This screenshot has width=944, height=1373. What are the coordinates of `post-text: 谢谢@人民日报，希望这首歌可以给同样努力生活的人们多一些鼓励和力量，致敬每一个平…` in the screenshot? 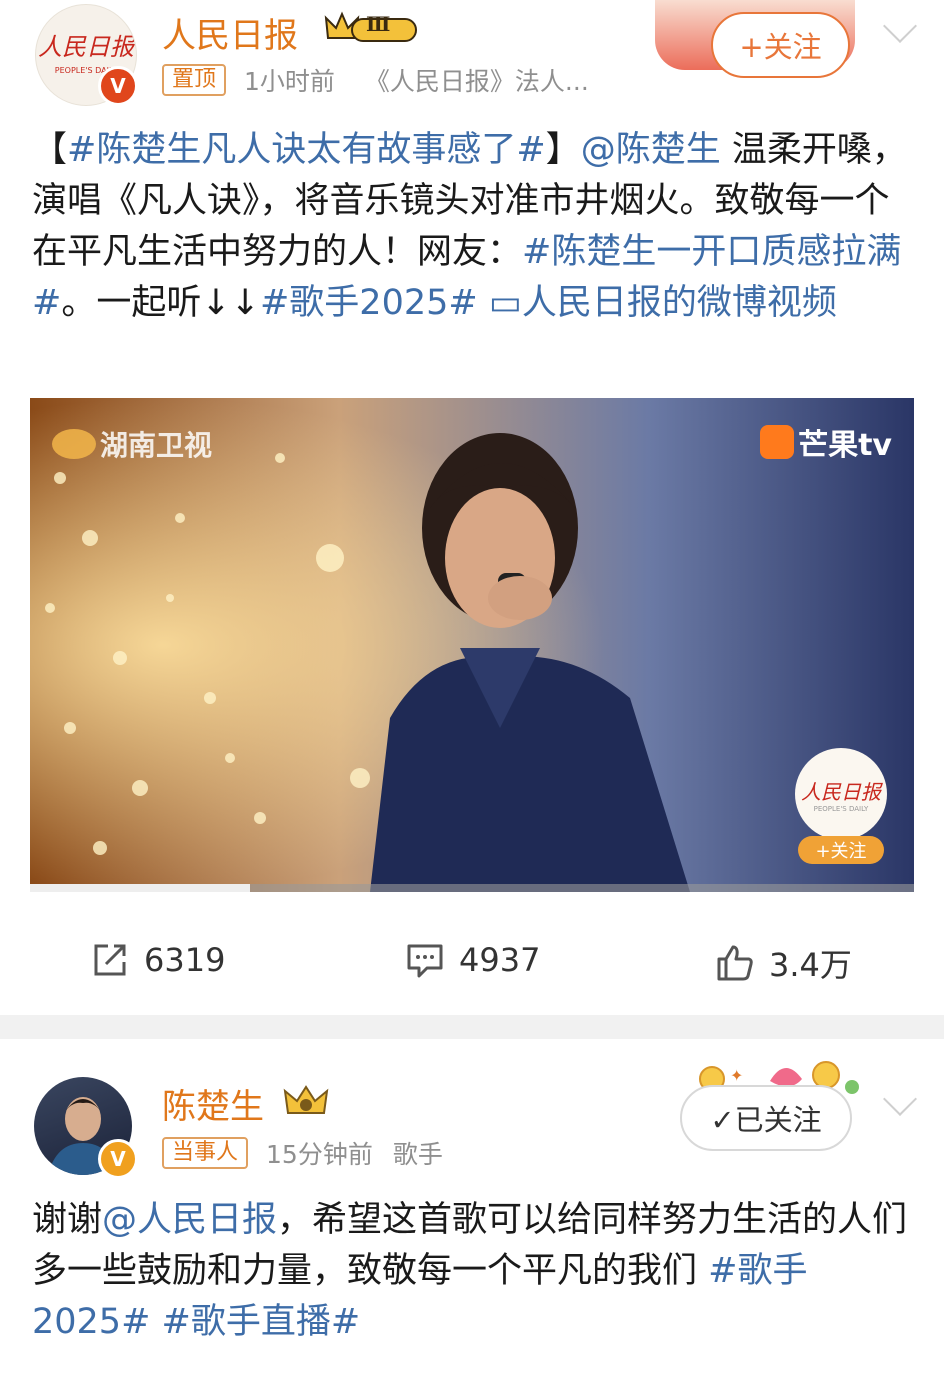 It's located at (477, 1271).